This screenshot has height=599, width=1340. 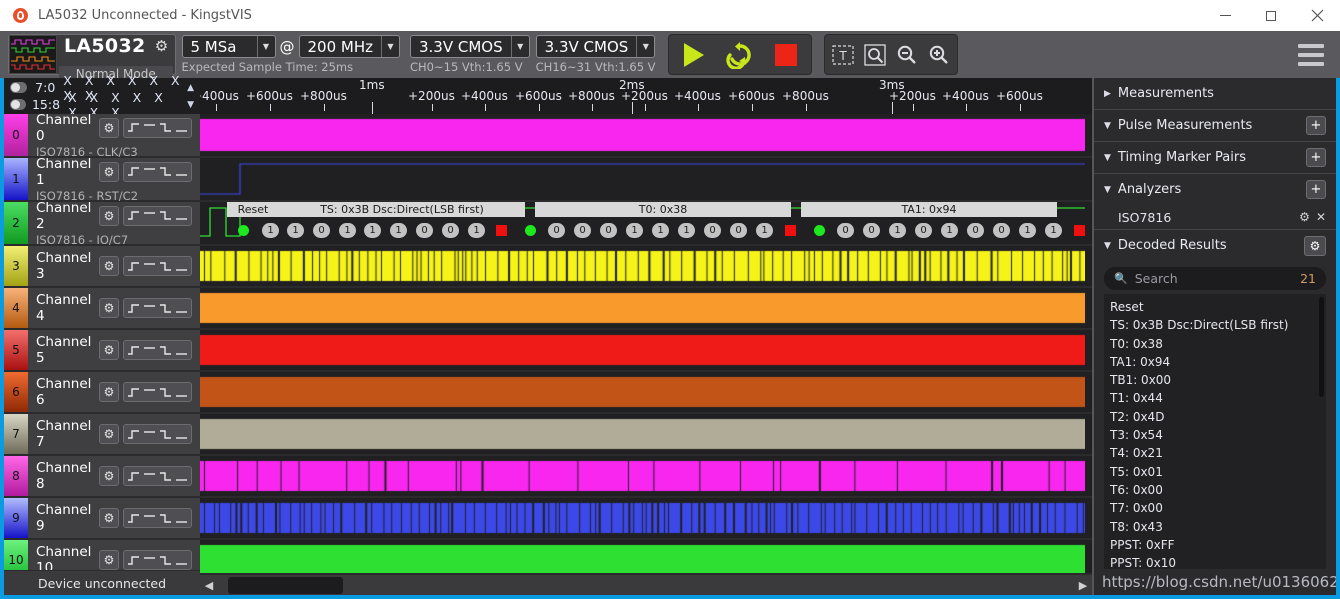 I want to click on decoded-result-item: PPST: 0xFF, so click(x=1218, y=545).